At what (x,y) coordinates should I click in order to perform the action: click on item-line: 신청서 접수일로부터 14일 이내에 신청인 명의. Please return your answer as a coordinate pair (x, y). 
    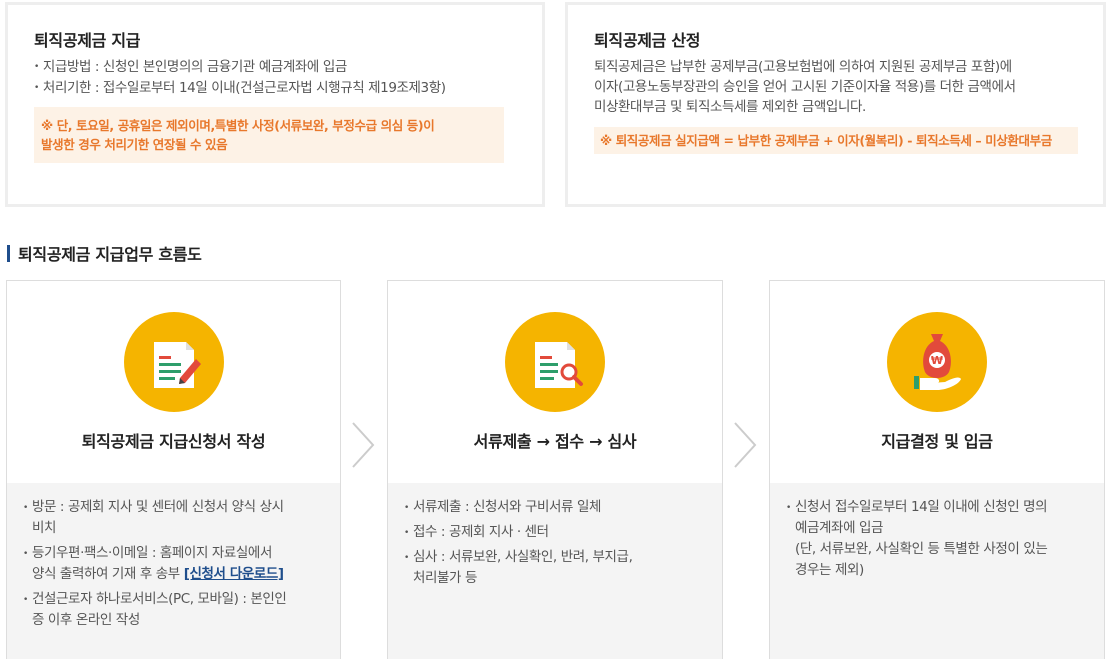
    Looking at the image, I should click on (921, 507).